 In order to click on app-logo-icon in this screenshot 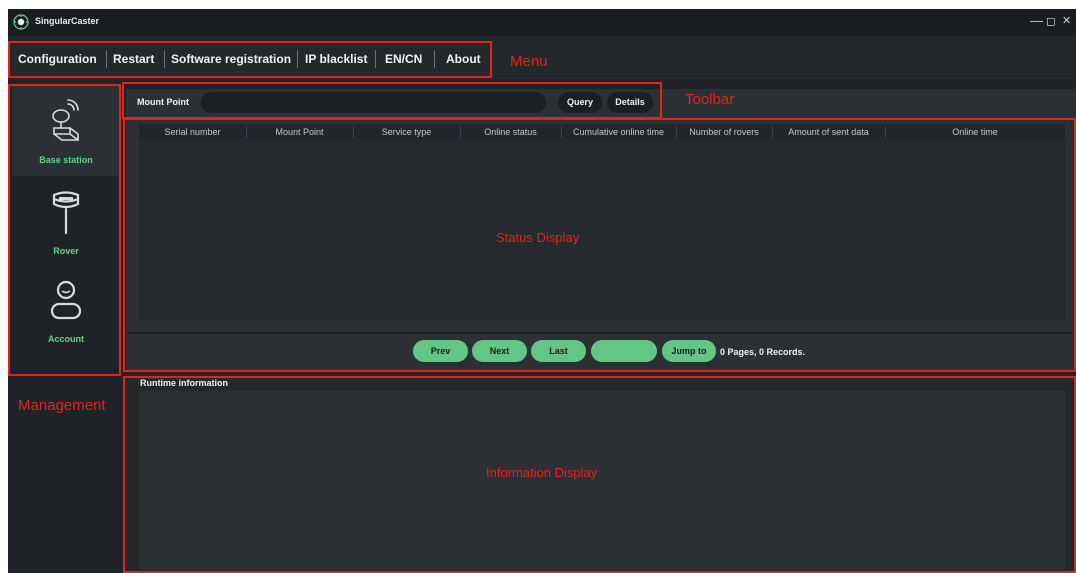, I will do `click(21, 22)`.